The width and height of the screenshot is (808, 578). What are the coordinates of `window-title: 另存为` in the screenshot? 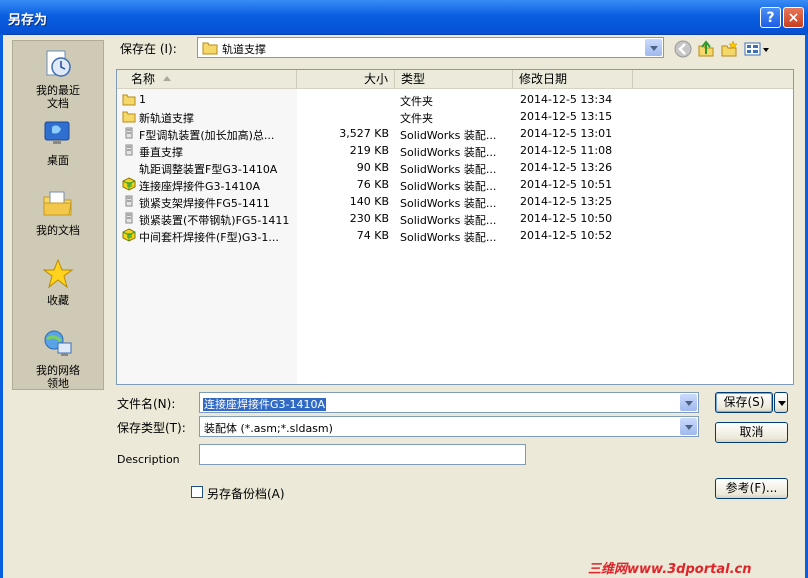 It's located at (28, 20).